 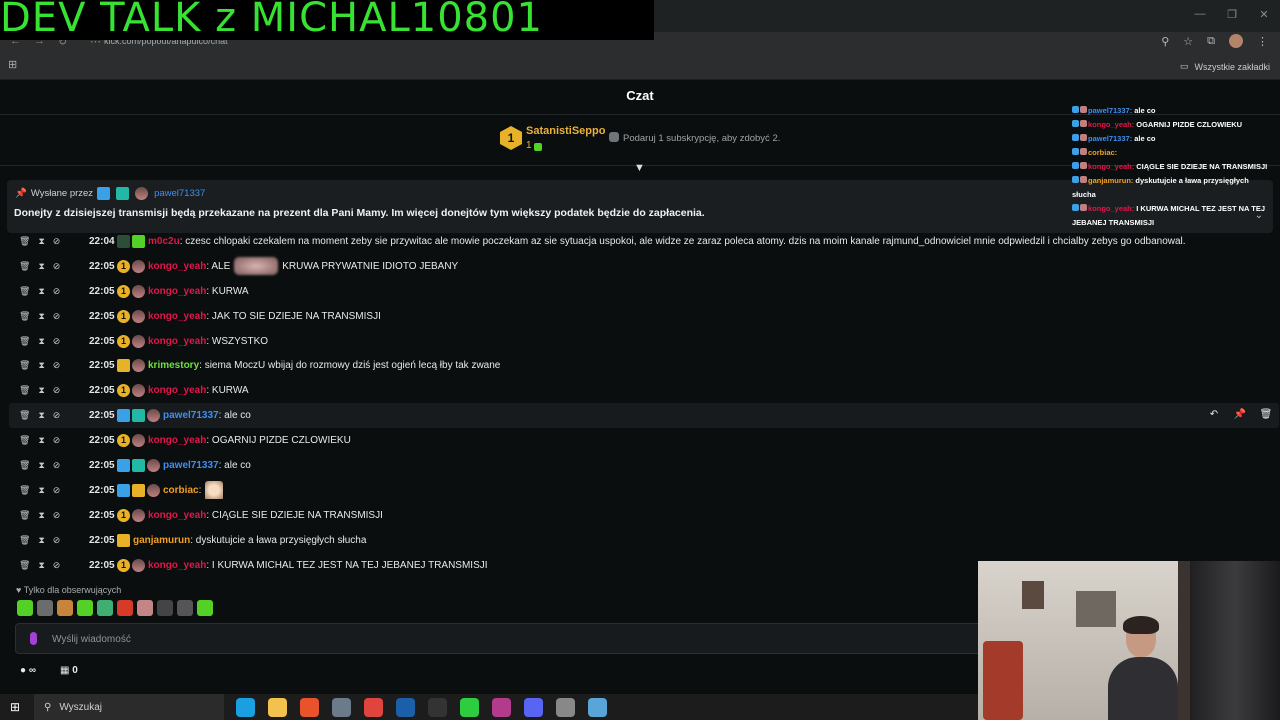 I want to click on taskbar-app-brave-icon, so click(x=309, y=707).